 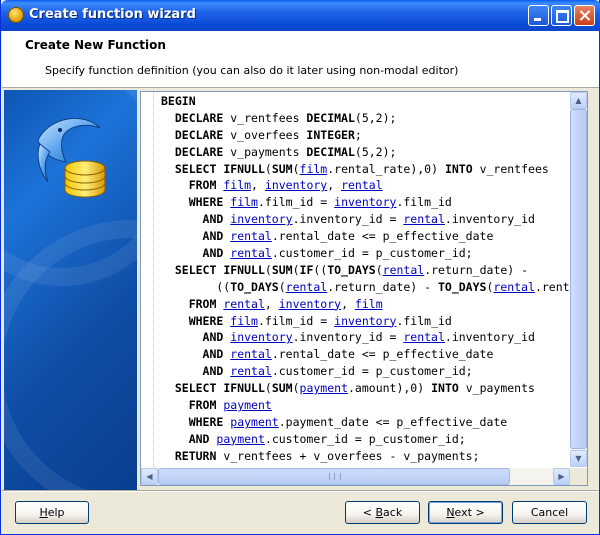 I want to click on code-line: FROM payment, so click(x=230, y=405).